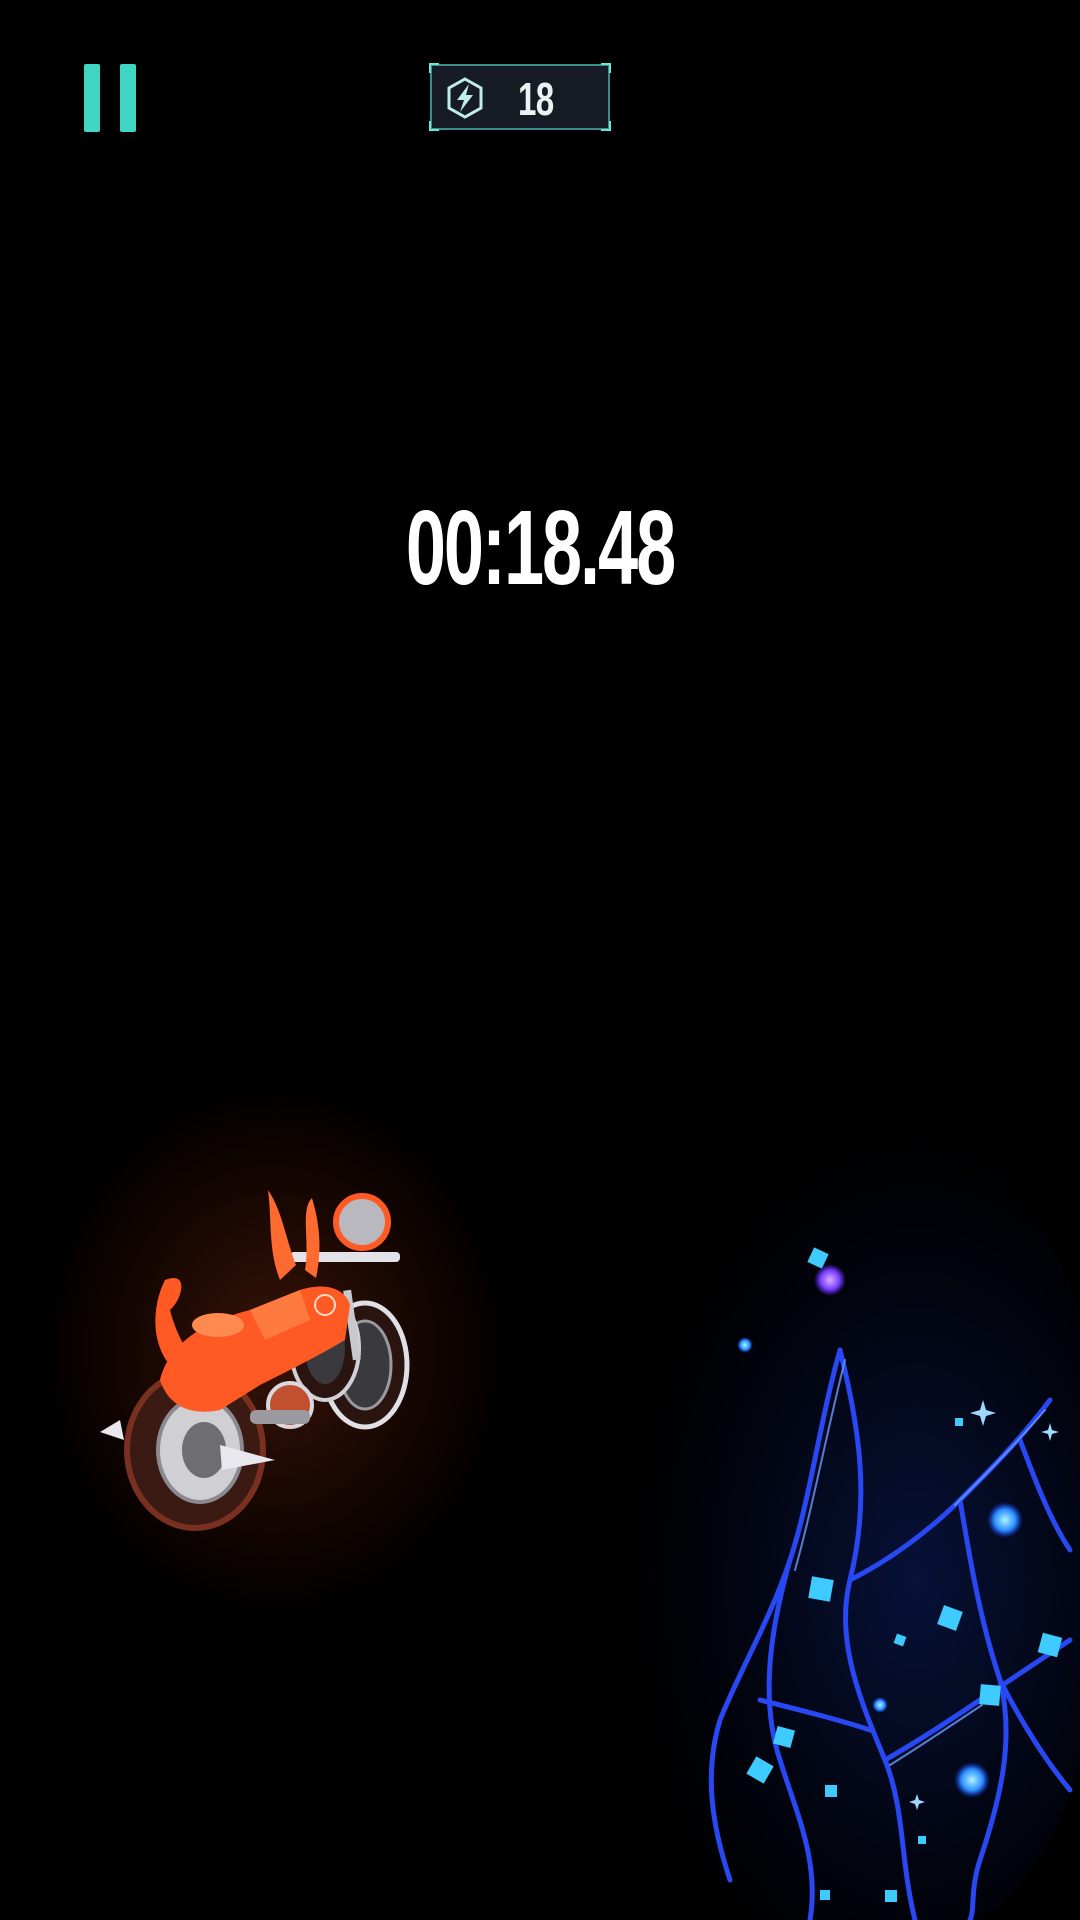 Image resolution: width=1080 pixels, height=1920 pixels. I want to click on energy-count: 18, so click(536, 99).